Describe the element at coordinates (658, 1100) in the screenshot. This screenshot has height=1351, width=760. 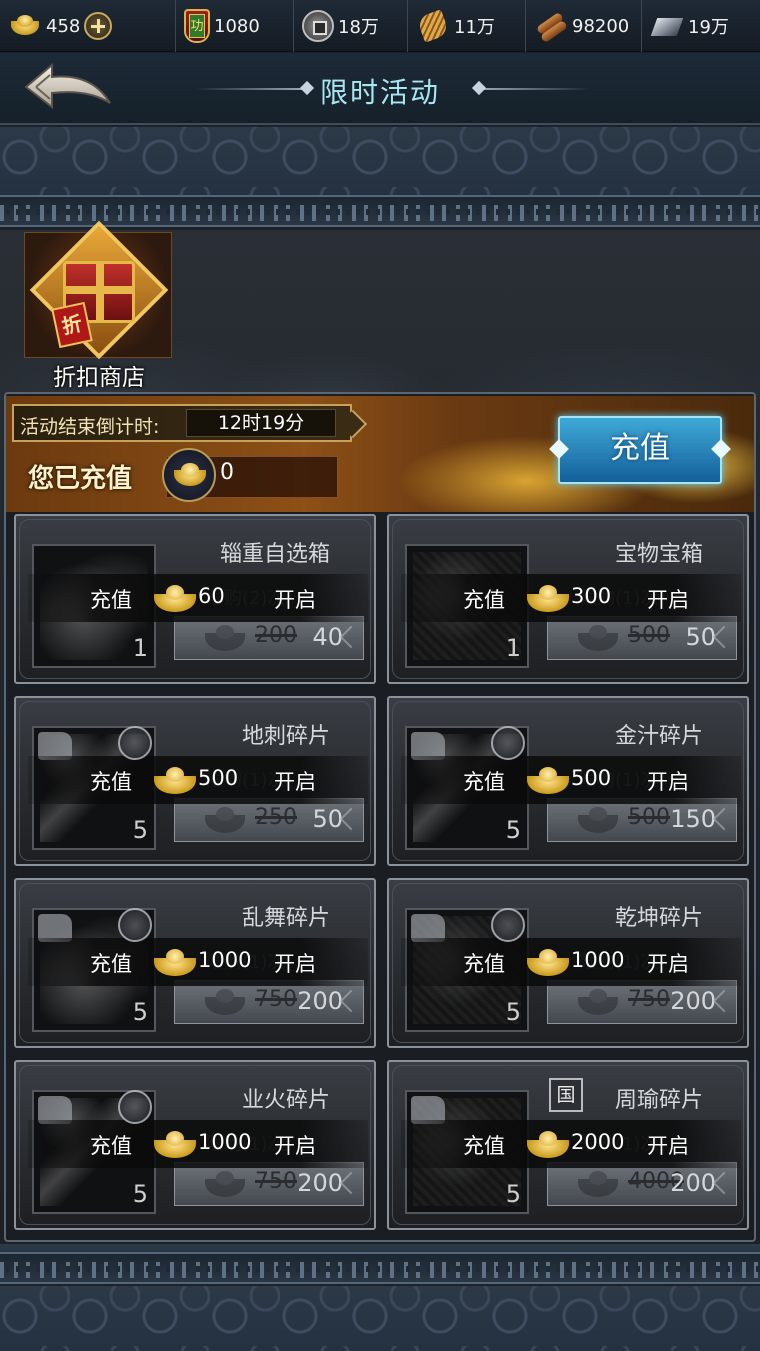
I see `item-name: 周瑜碎片` at that location.